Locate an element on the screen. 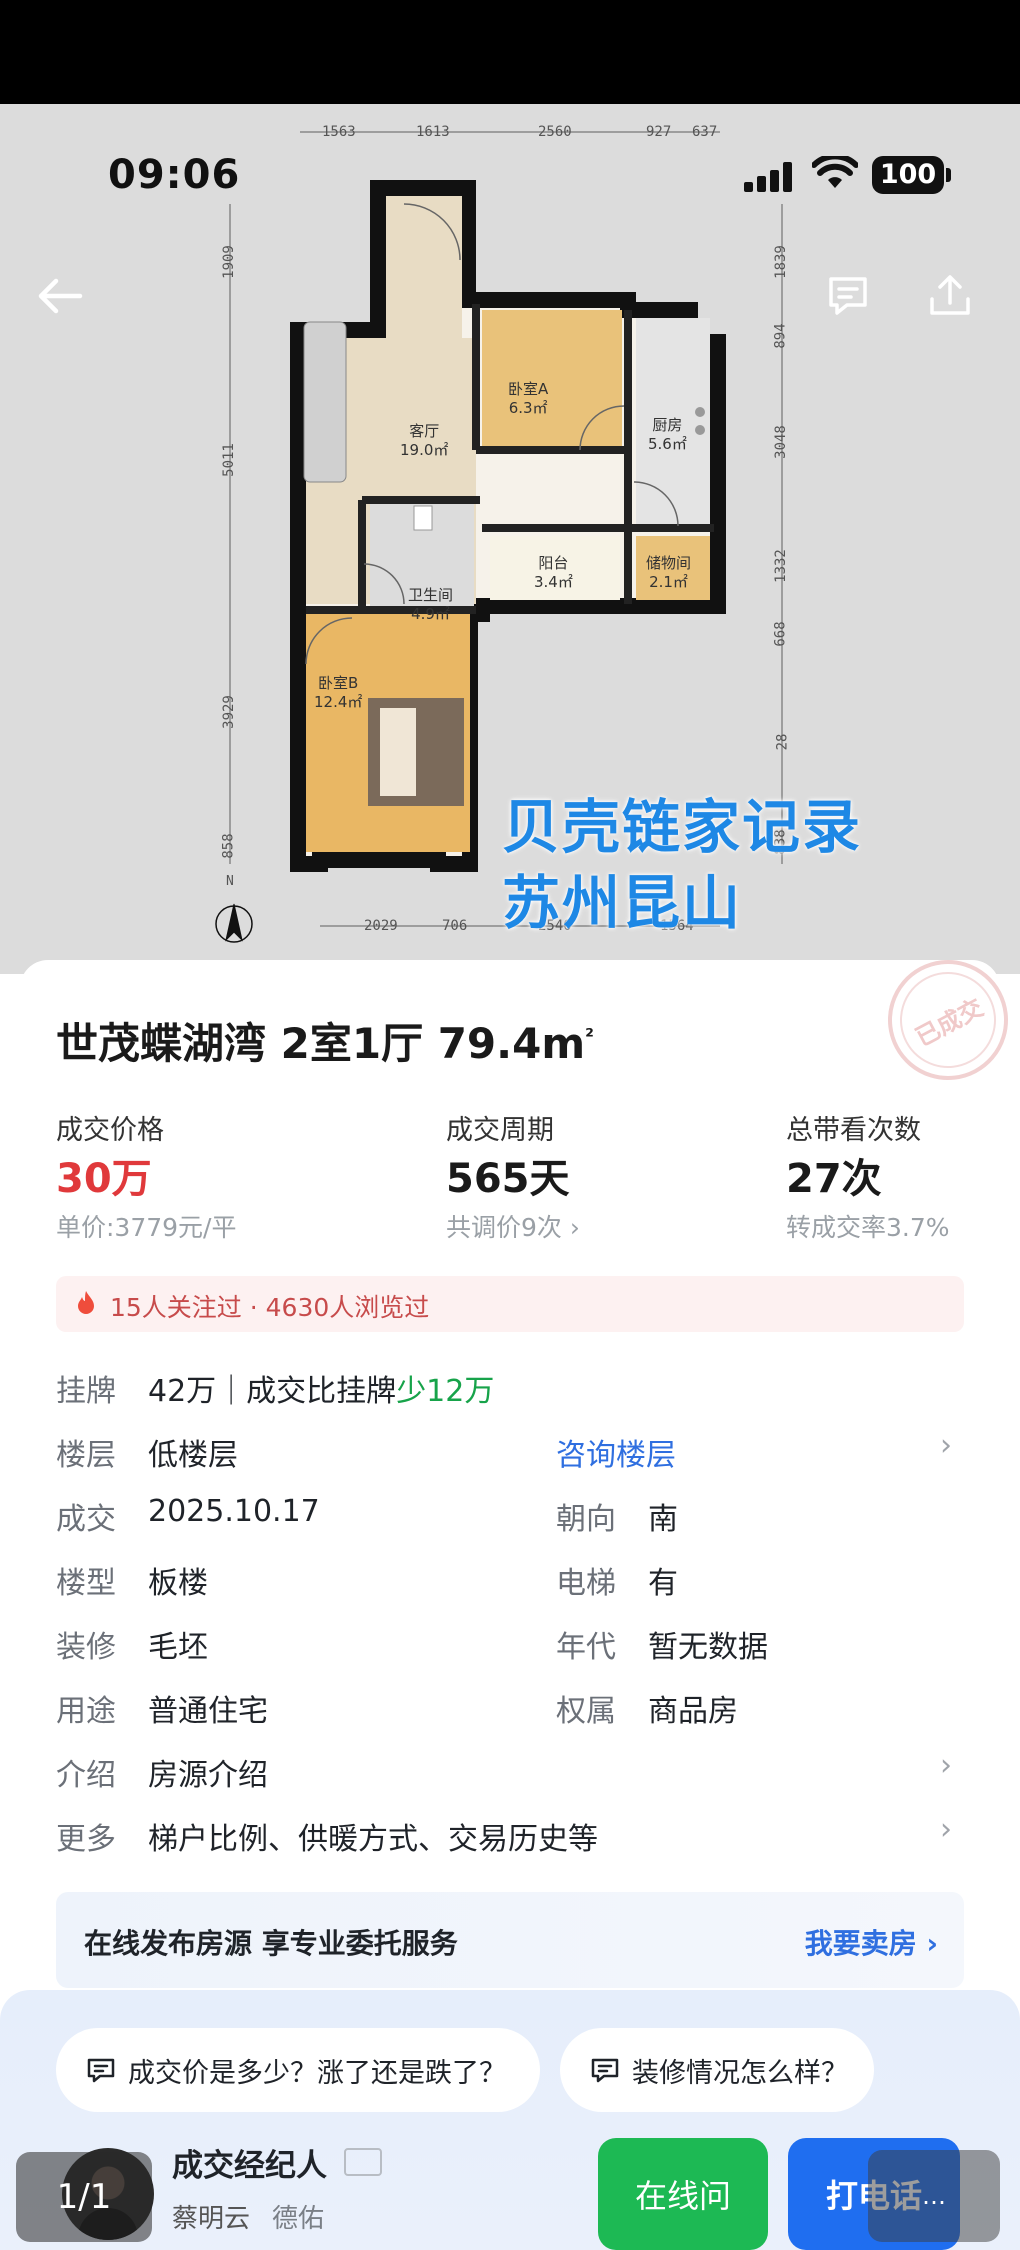  price-adjust-link: 共调价9次 › is located at coordinates (513, 1226).